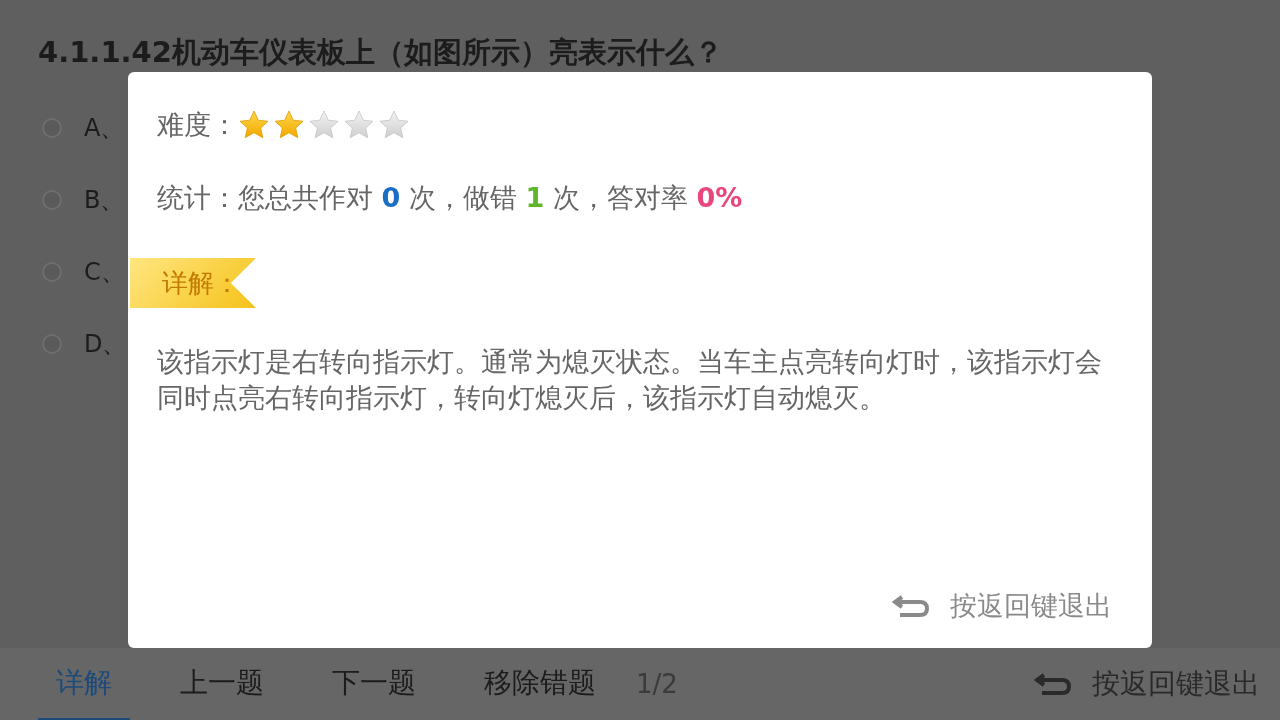 The height and width of the screenshot is (720, 1280). I want to click on return-arrow-icon, so click(1053, 684).